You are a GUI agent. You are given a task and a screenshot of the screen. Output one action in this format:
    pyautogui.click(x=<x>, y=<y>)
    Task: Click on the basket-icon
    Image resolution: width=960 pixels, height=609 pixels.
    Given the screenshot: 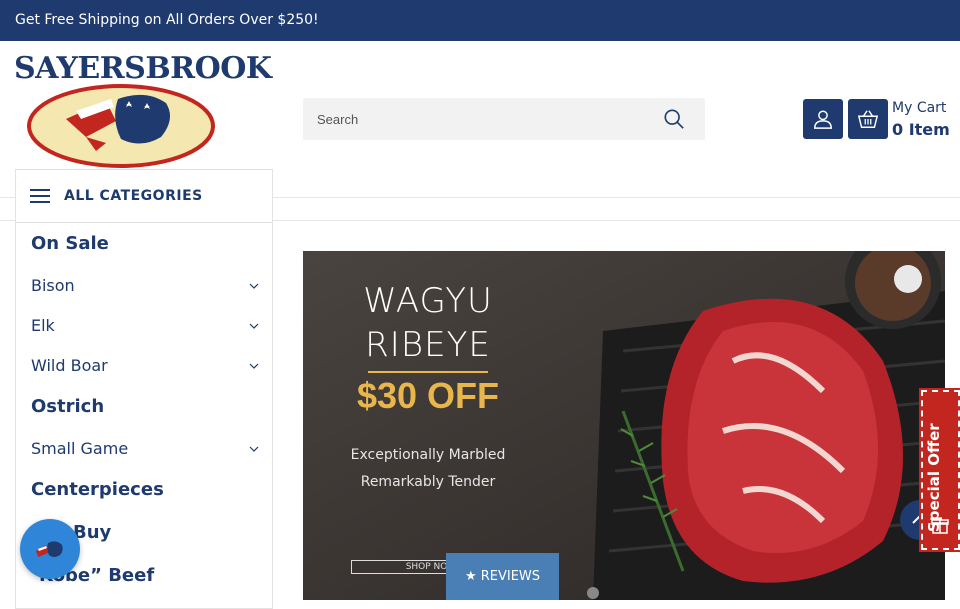 What is the action you would take?
    pyautogui.click(x=868, y=119)
    